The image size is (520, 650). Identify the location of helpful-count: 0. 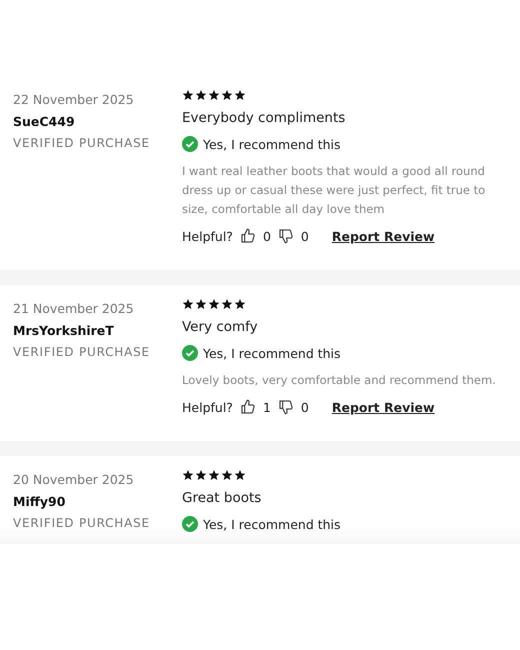
(266, 236).